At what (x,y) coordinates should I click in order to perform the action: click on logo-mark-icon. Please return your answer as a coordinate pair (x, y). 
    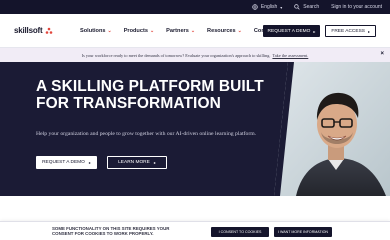
    Looking at the image, I should click on (49, 30).